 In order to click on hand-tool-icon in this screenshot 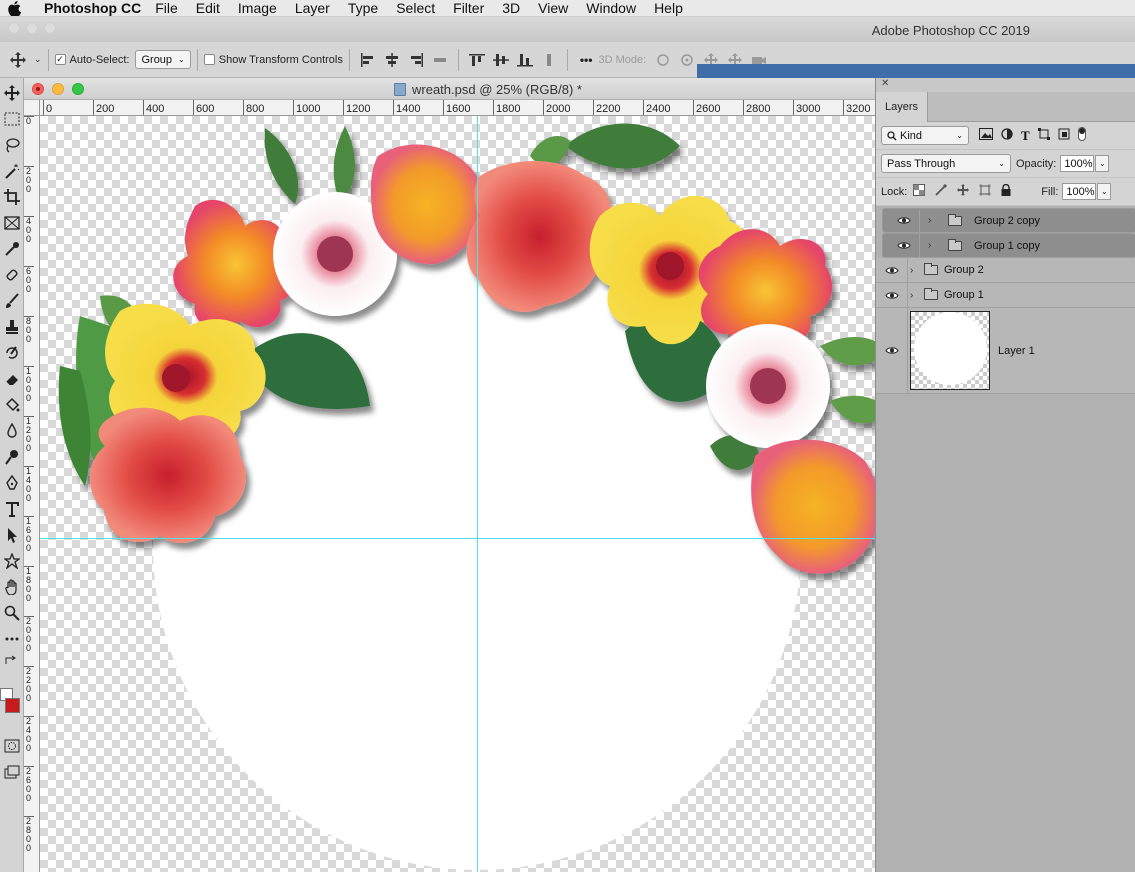, I will do `click(12, 587)`.